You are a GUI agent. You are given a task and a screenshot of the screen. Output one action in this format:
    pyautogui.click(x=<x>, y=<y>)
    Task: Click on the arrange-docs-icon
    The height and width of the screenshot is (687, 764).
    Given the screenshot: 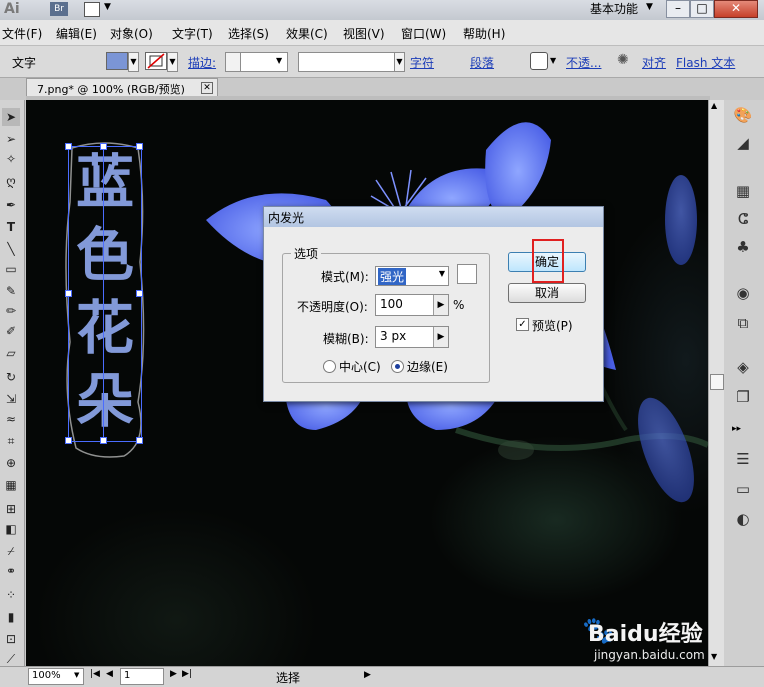 What is the action you would take?
    pyautogui.click(x=92, y=9)
    